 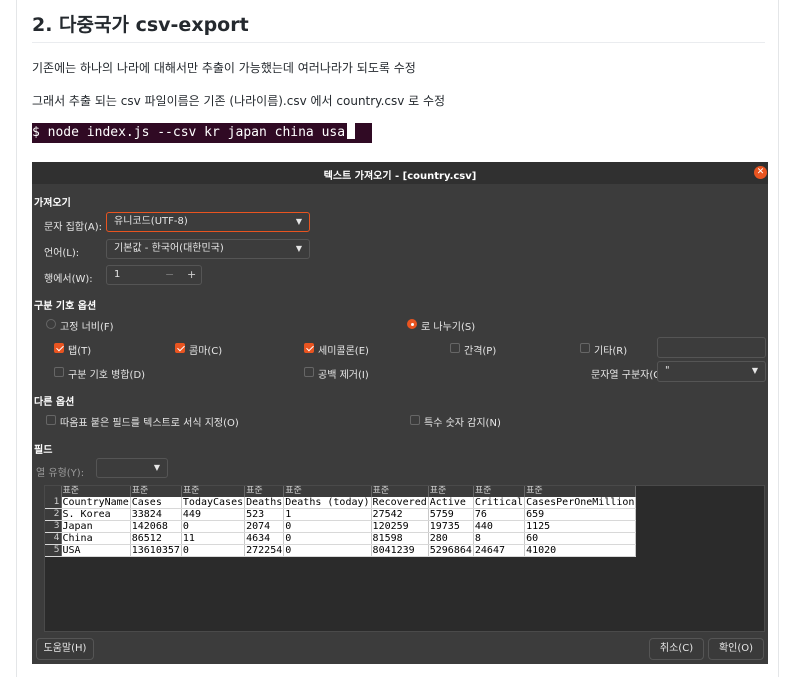 What do you see at coordinates (191, 274) in the screenshot?
I see `plus-icon: +` at bounding box center [191, 274].